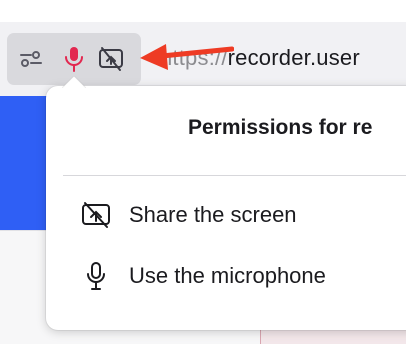  I want to click on panel-separator, so click(234, 175).